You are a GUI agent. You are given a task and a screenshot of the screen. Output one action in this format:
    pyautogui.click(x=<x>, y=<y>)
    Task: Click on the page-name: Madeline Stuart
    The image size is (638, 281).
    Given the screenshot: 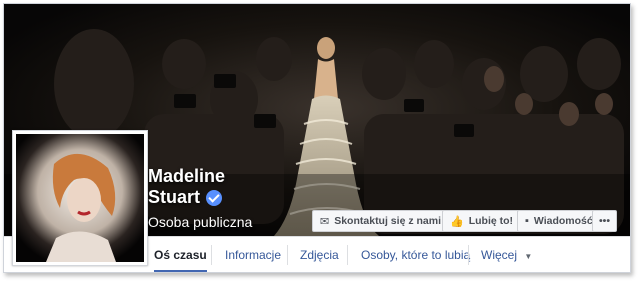 What is the action you would take?
    pyautogui.click(x=186, y=187)
    